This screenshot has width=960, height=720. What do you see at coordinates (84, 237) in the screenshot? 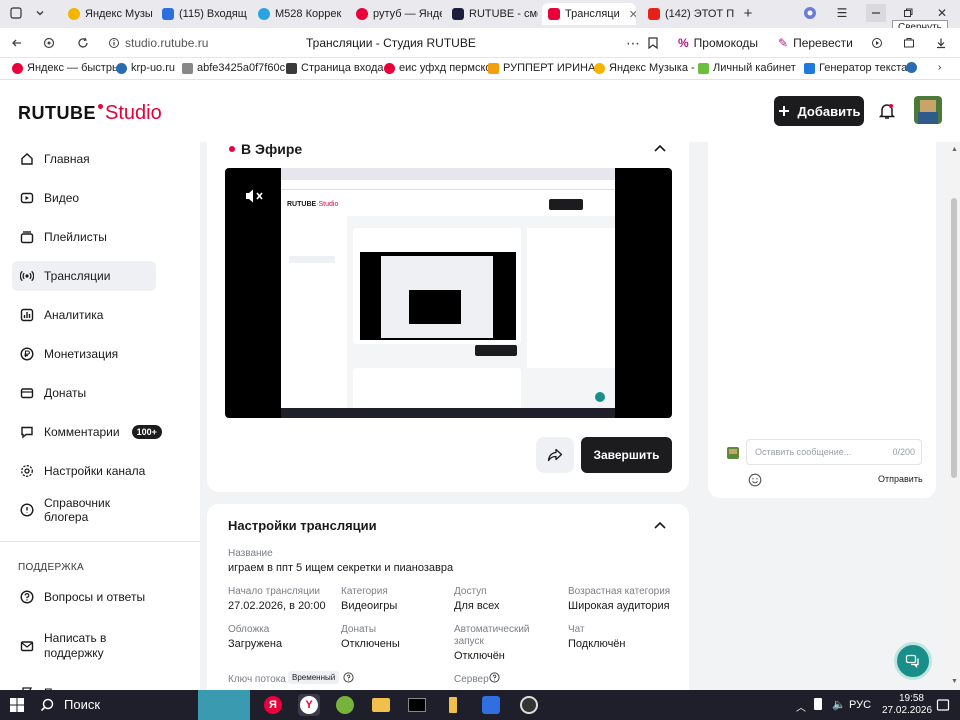
I see `sidebar-item-playlists: Плейлисты` at bounding box center [84, 237].